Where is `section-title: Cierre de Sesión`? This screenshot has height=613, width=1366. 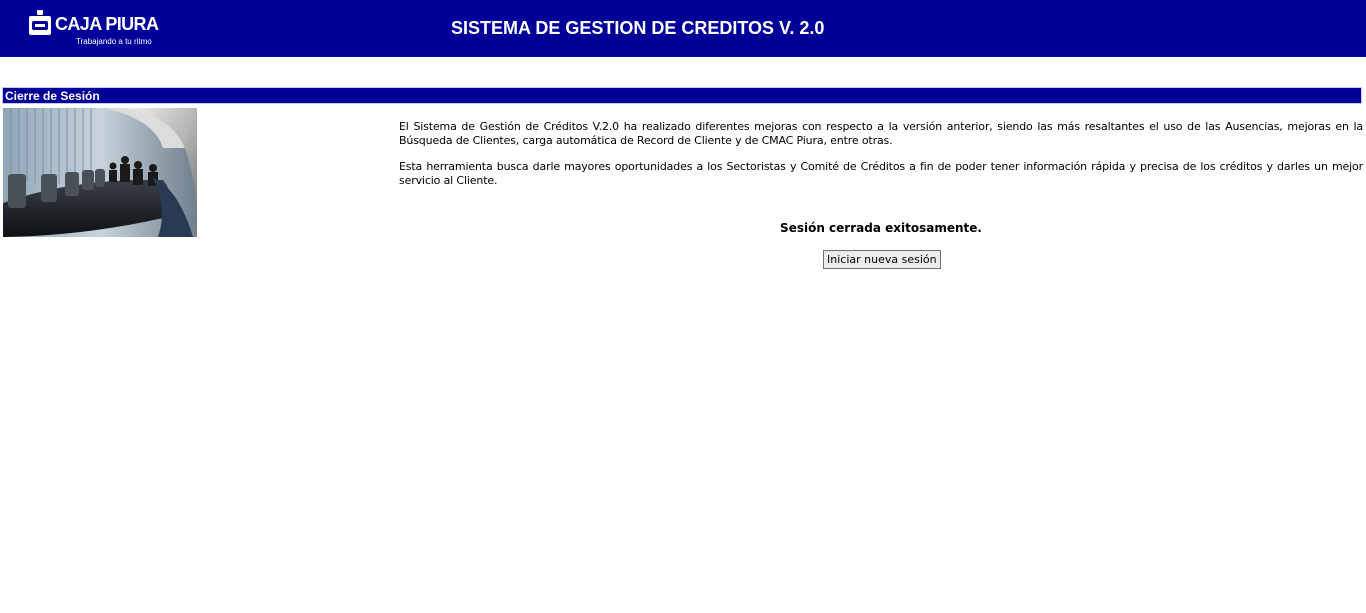
section-title: Cierre de Sesión is located at coordinates (52, 96).